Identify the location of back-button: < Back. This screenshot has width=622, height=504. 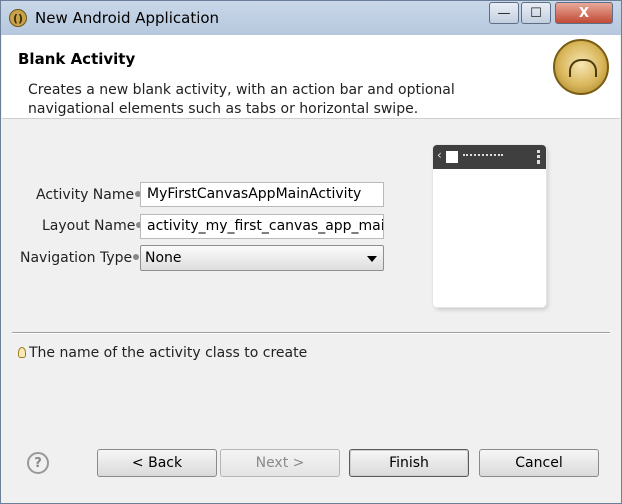
(157, 463).